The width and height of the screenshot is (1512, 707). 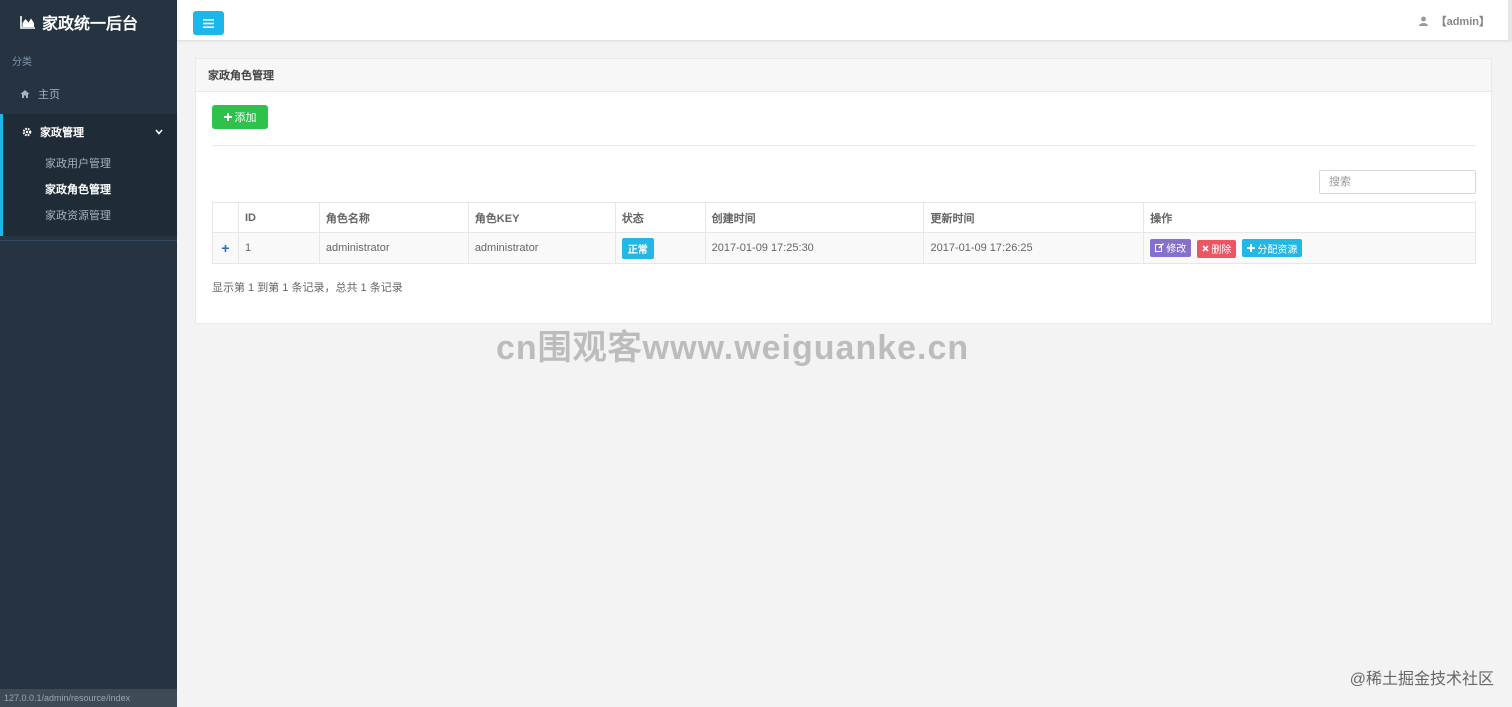 What do you see at coordinates (78, 164) in the screenshot?
I see `sidebar-subitem-label: 家政用户管理` at bounding box center [78, 164].